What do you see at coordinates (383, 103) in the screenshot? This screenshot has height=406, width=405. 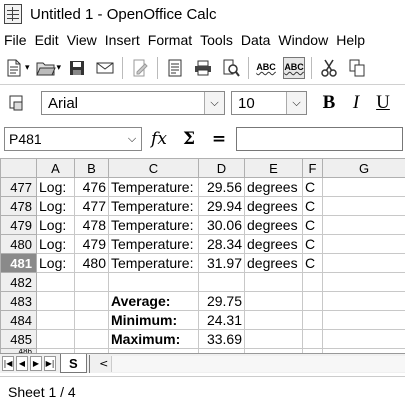 I see `underline-button: U` at bounding box center [383, 103].